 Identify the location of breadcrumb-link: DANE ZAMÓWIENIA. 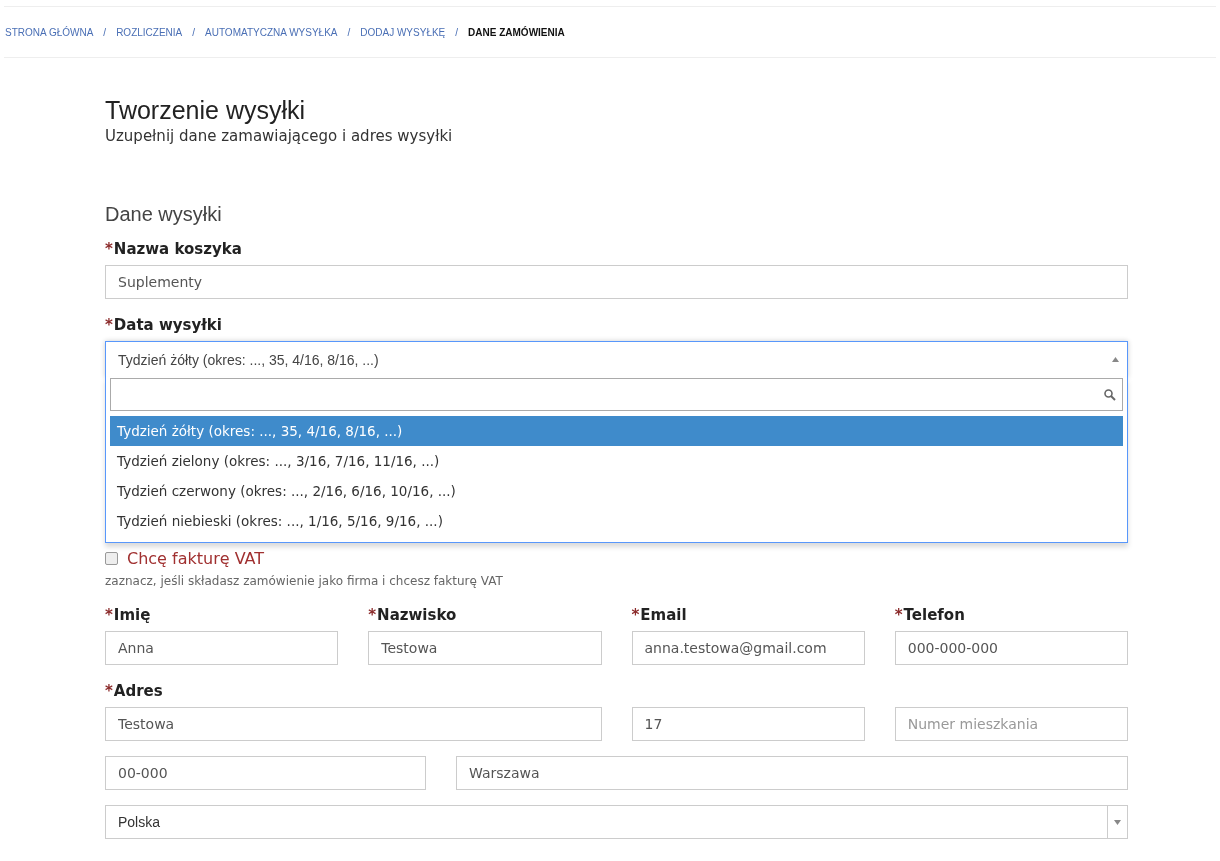
(516, 32).